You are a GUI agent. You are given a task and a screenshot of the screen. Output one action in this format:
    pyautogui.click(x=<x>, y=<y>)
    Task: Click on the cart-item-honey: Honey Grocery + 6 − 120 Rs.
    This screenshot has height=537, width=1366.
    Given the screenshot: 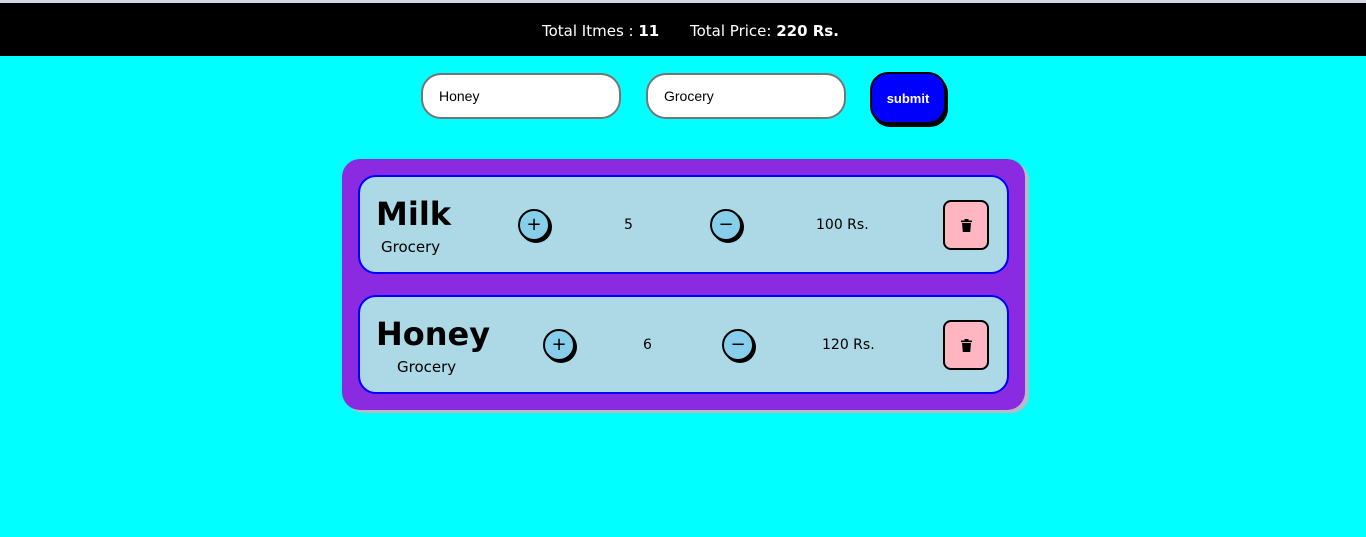 What is the action you would take?
    pyautogui.click(x=683, y=344)
    